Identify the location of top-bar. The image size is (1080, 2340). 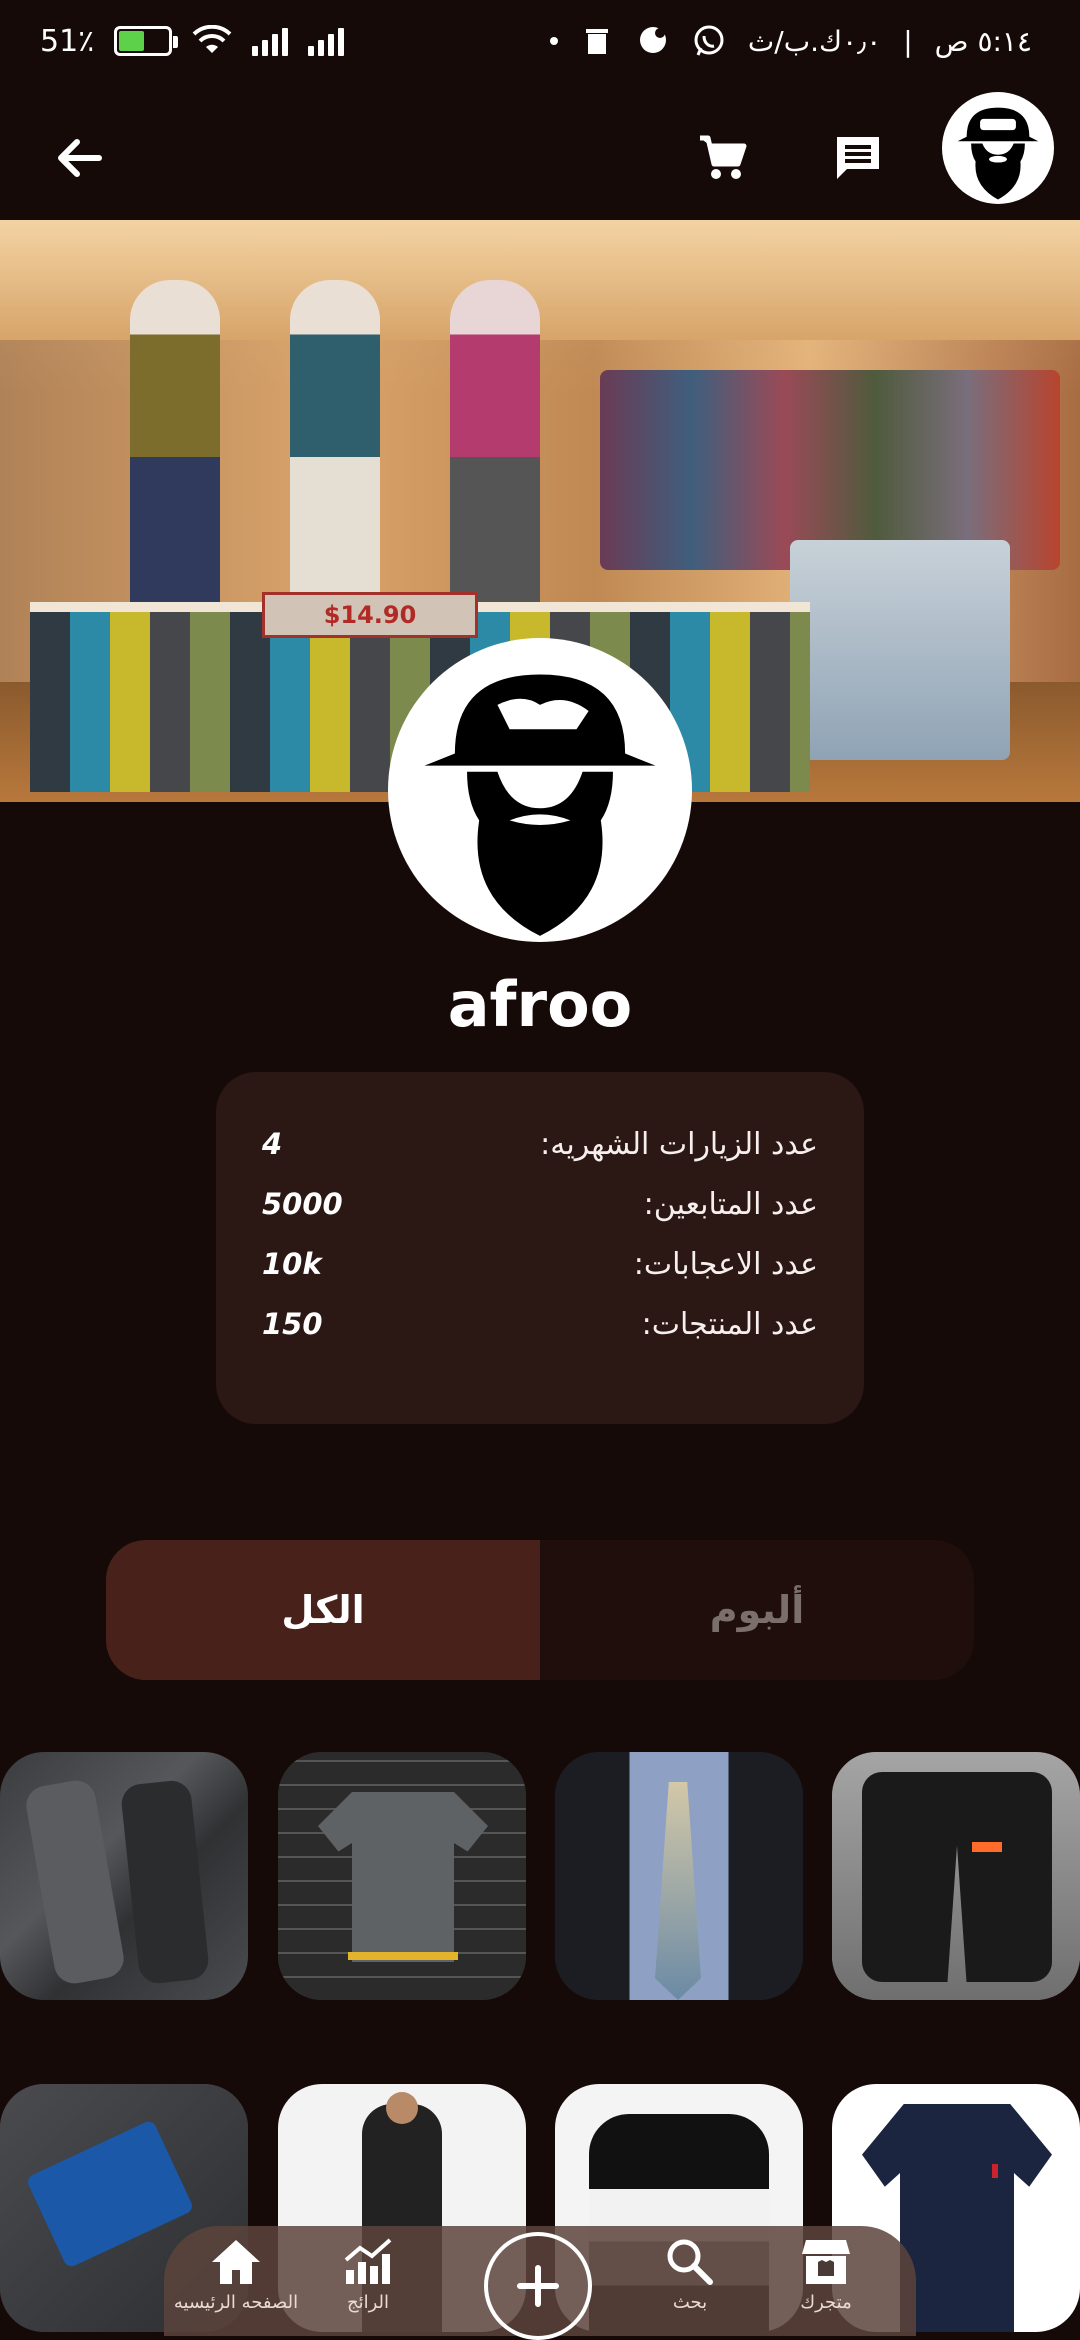
(540, 152).